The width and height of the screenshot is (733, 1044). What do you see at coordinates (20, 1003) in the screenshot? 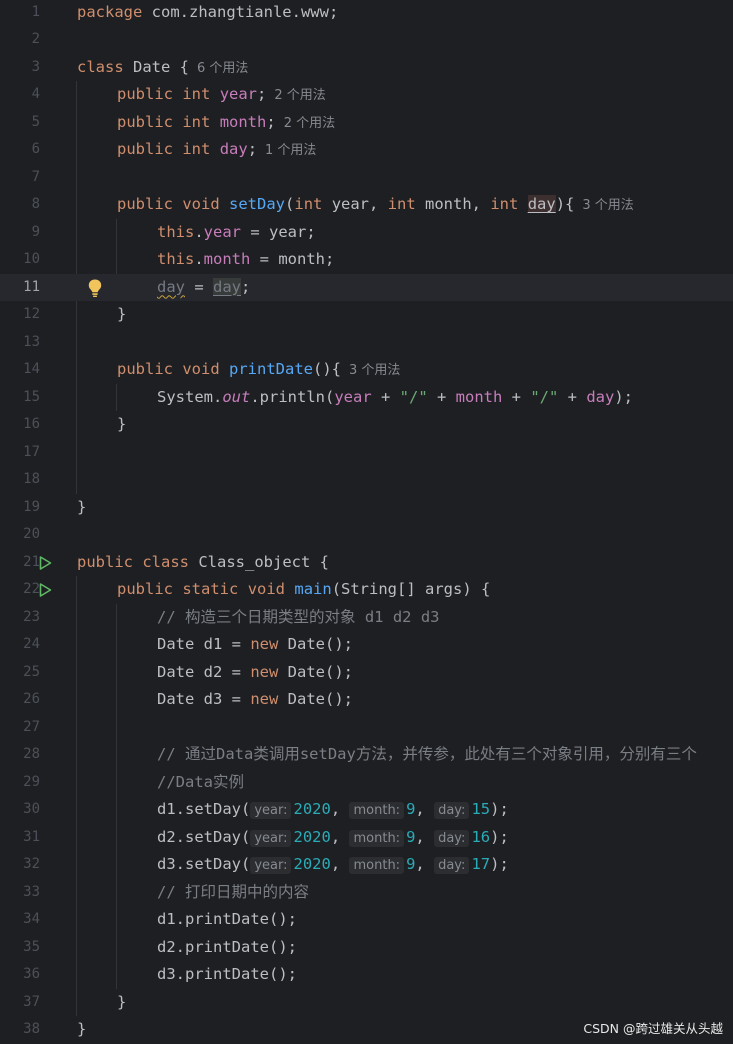
I see `line-number: 37` at bounding box center [20, 1003].